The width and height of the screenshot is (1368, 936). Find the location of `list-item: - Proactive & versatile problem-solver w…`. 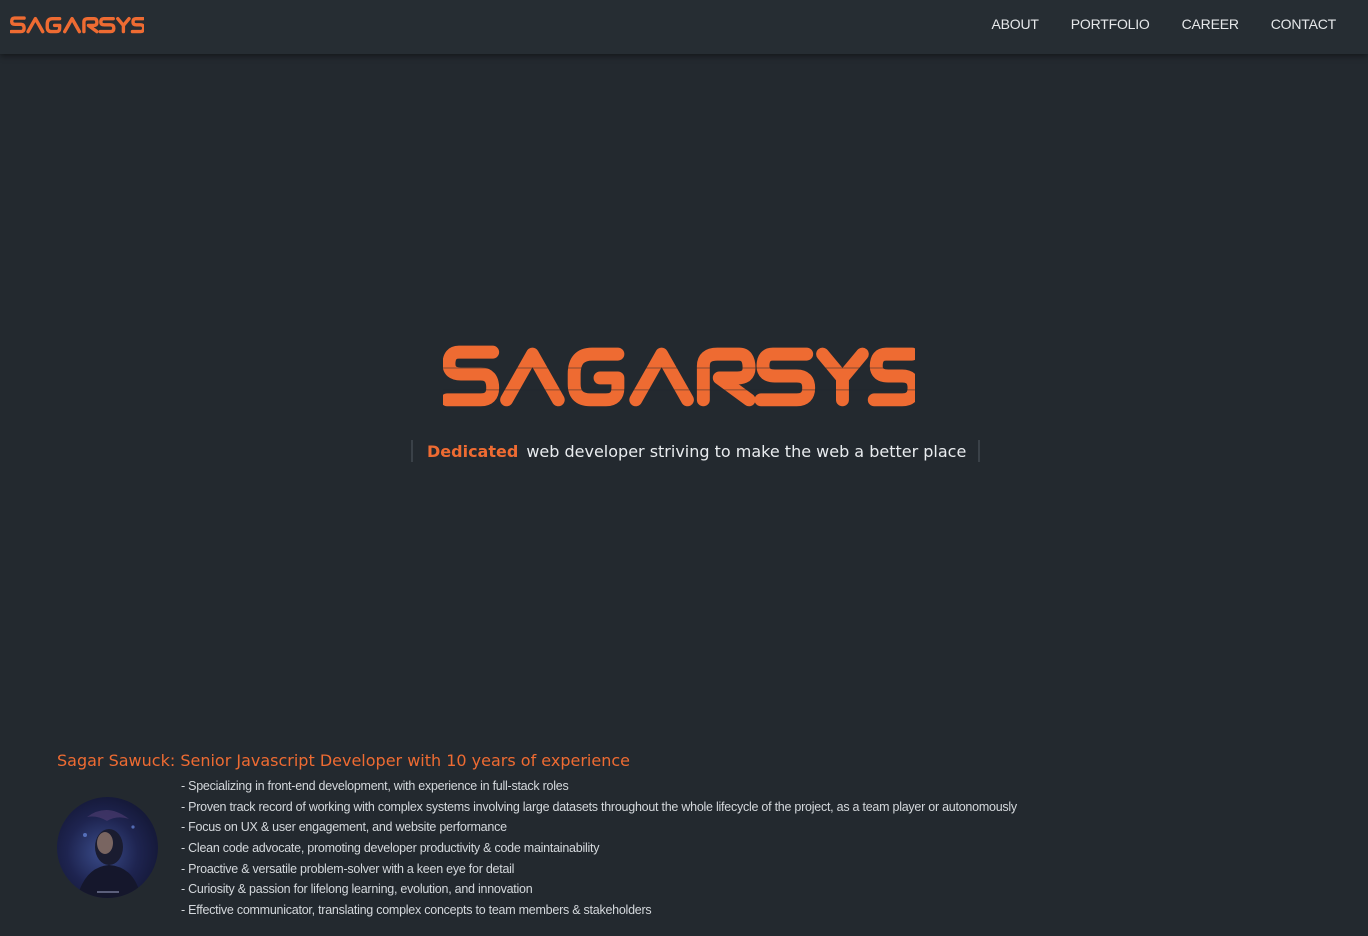

list-item: - Proactive & versatile problem-solver w… is located at coordinates (348, 868).